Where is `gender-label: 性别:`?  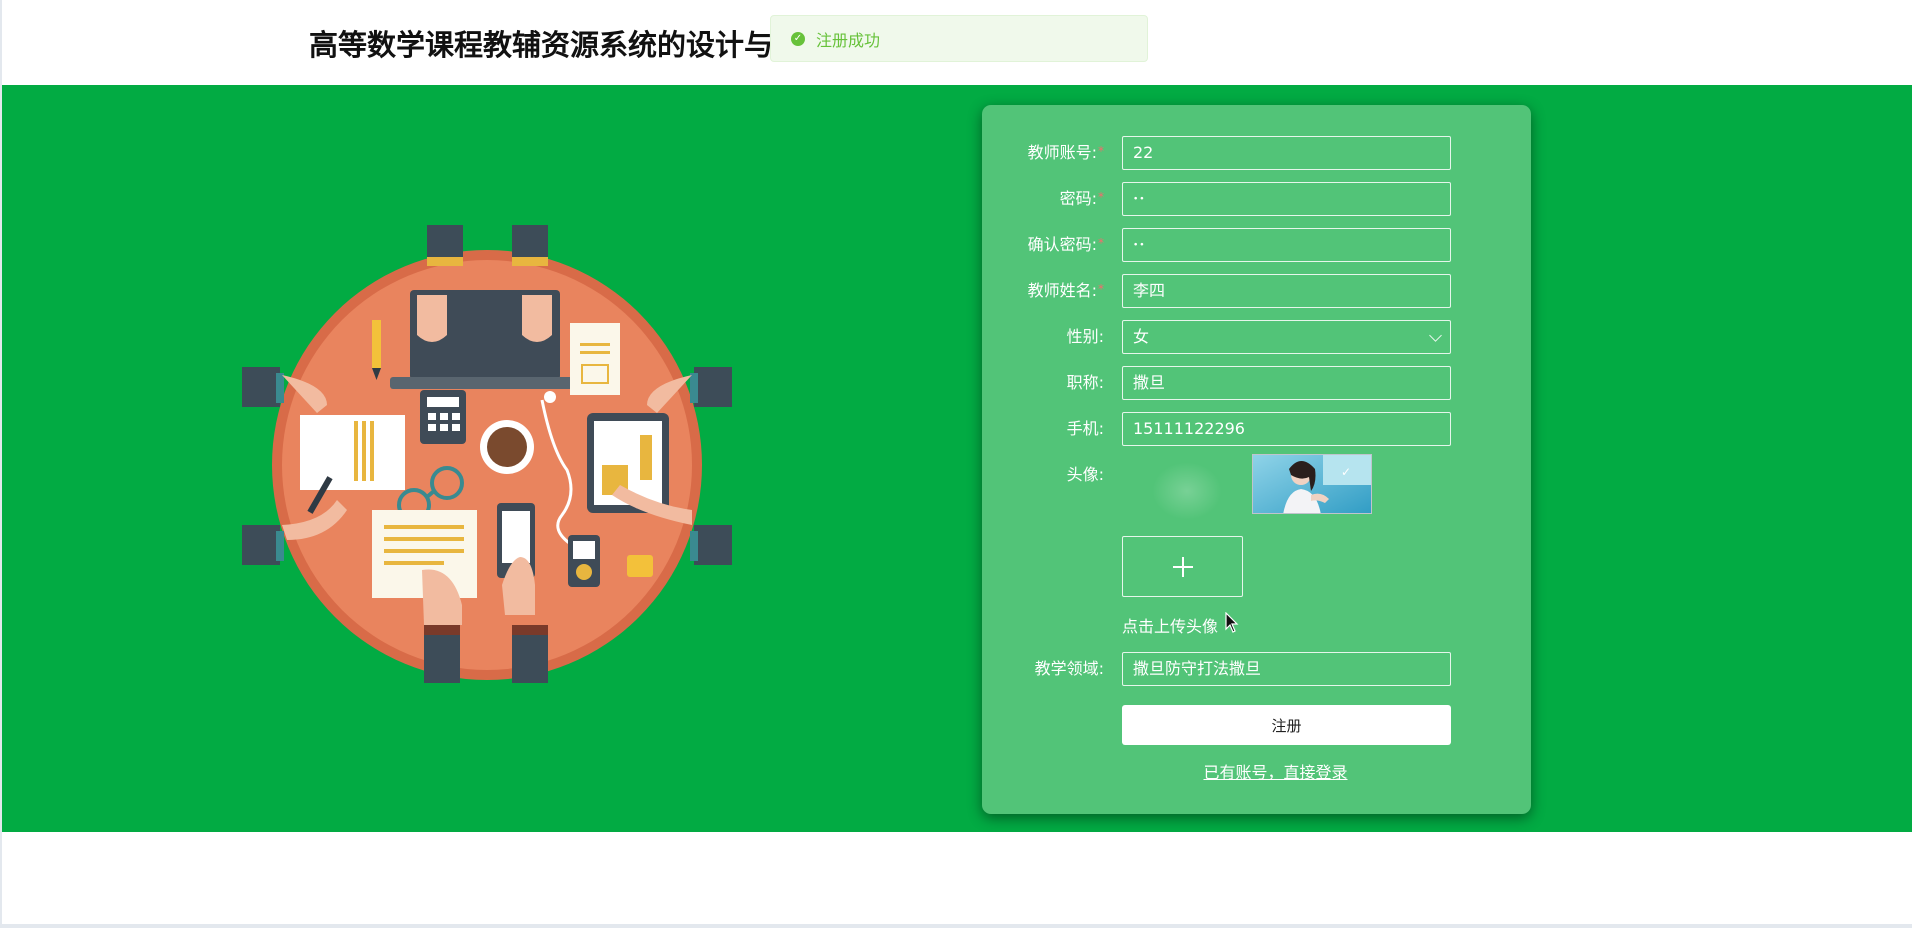
gender-label: 性别: is located at coordinates (1085, 336).